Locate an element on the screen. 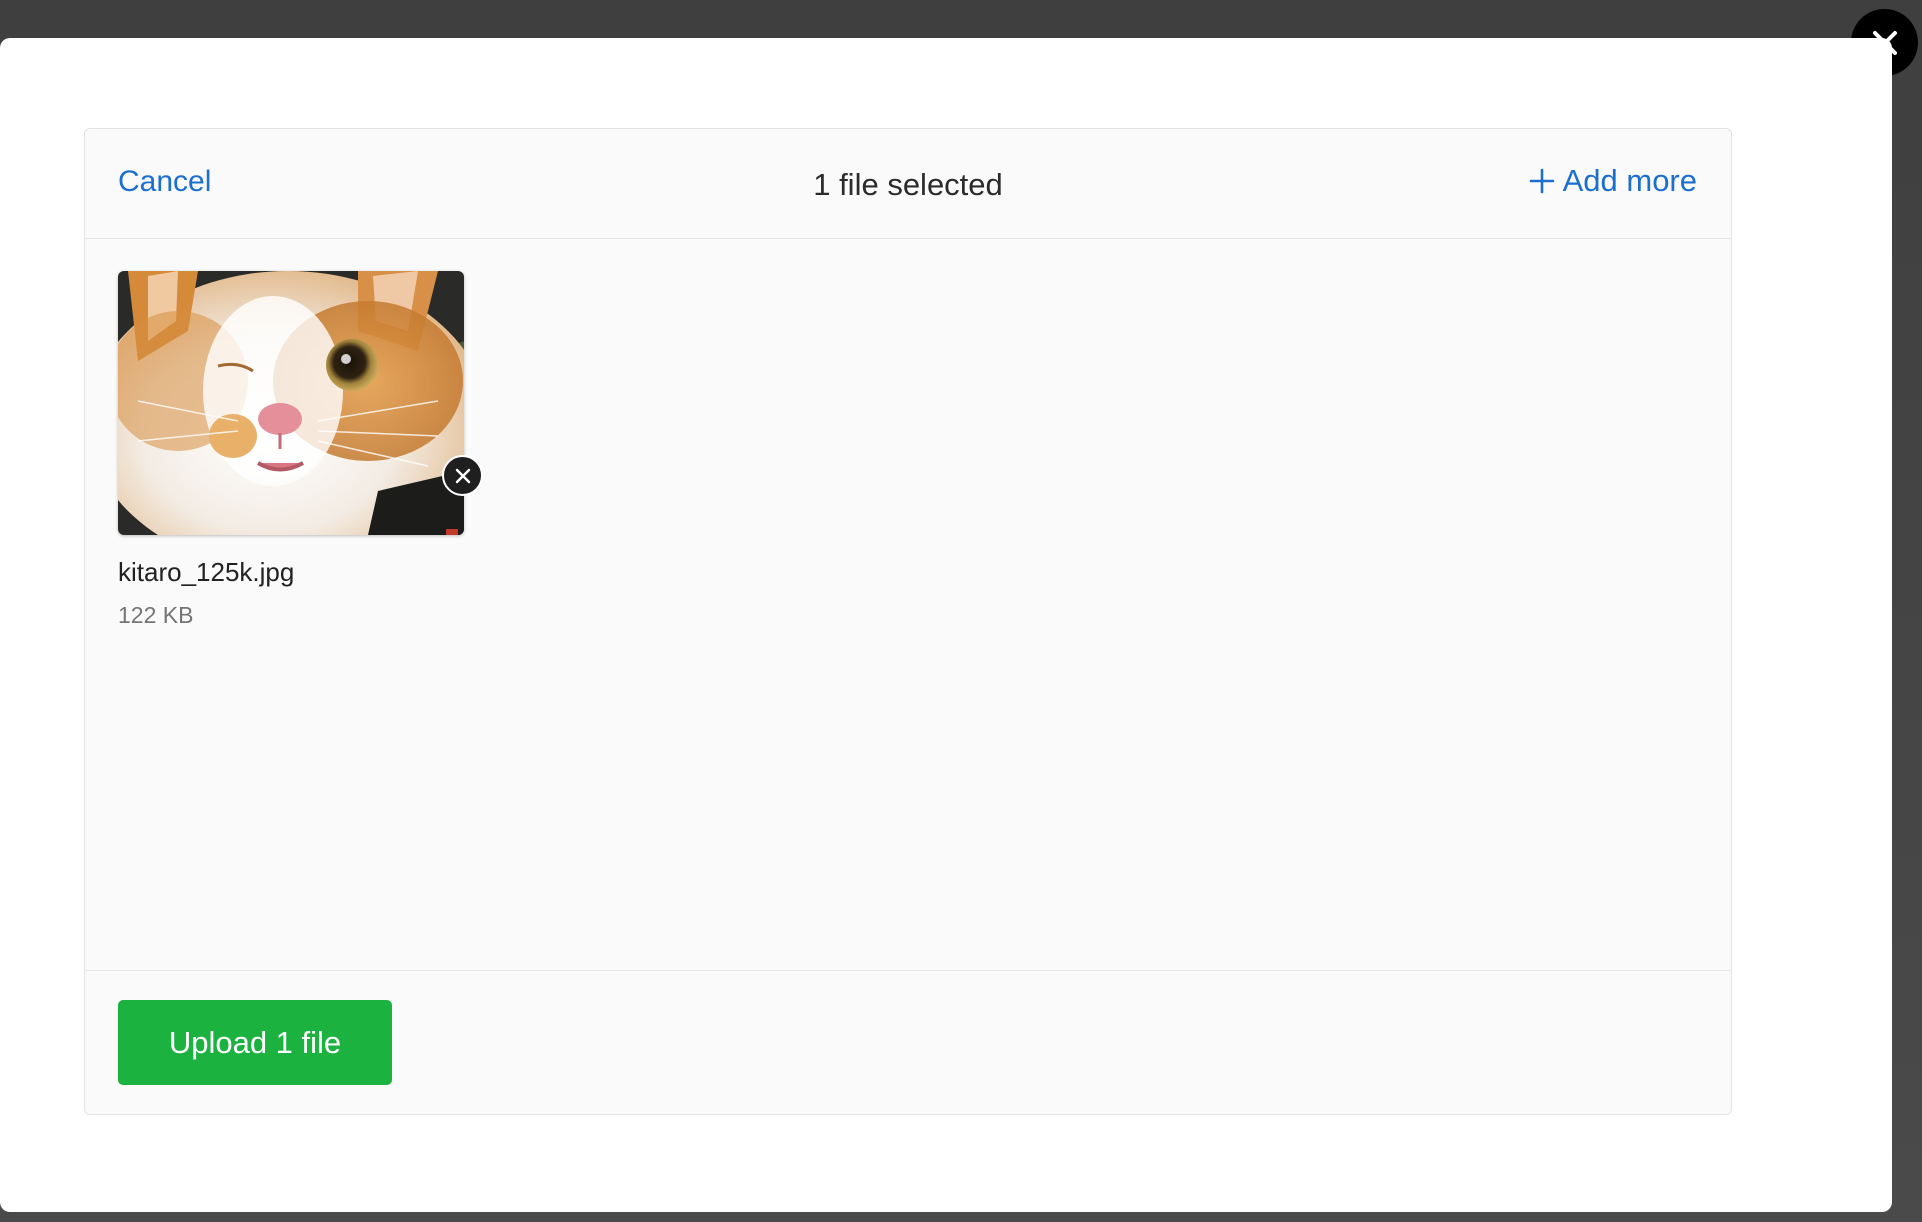  dashboard-footer: Upload 1 file is located at coordinates (908, 1042).